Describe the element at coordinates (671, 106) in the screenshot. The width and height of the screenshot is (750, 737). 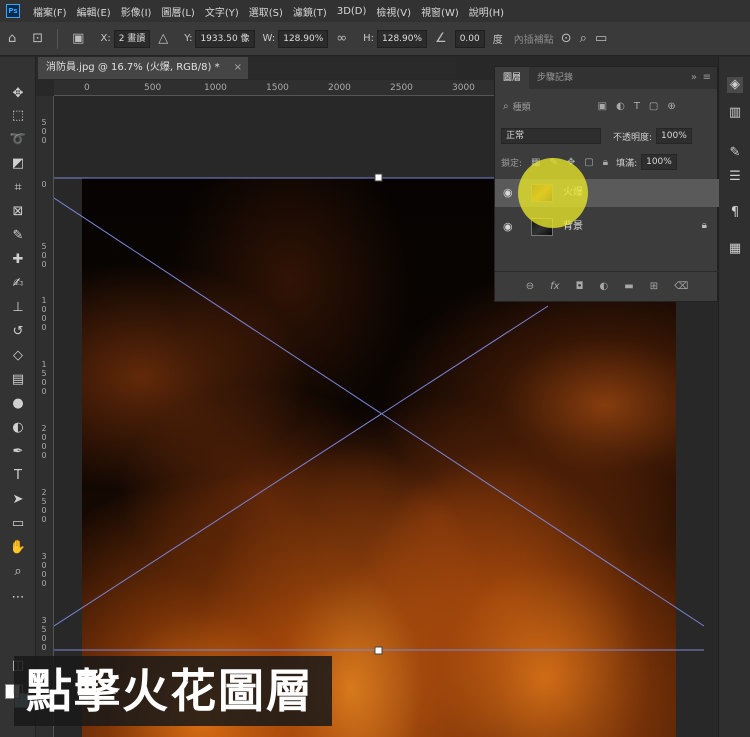
I see `filter-smart-icon: ⊕` at that location.